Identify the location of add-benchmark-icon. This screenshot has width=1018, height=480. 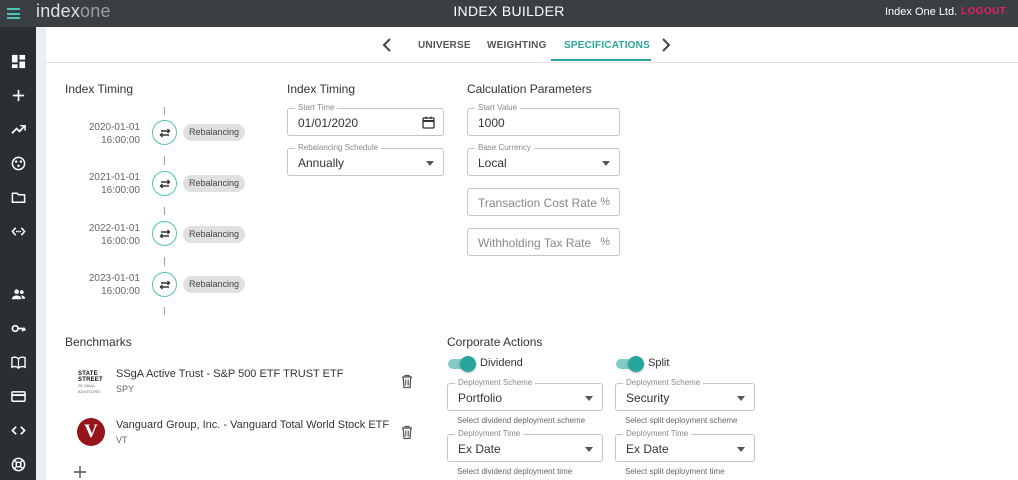
(80, 472).